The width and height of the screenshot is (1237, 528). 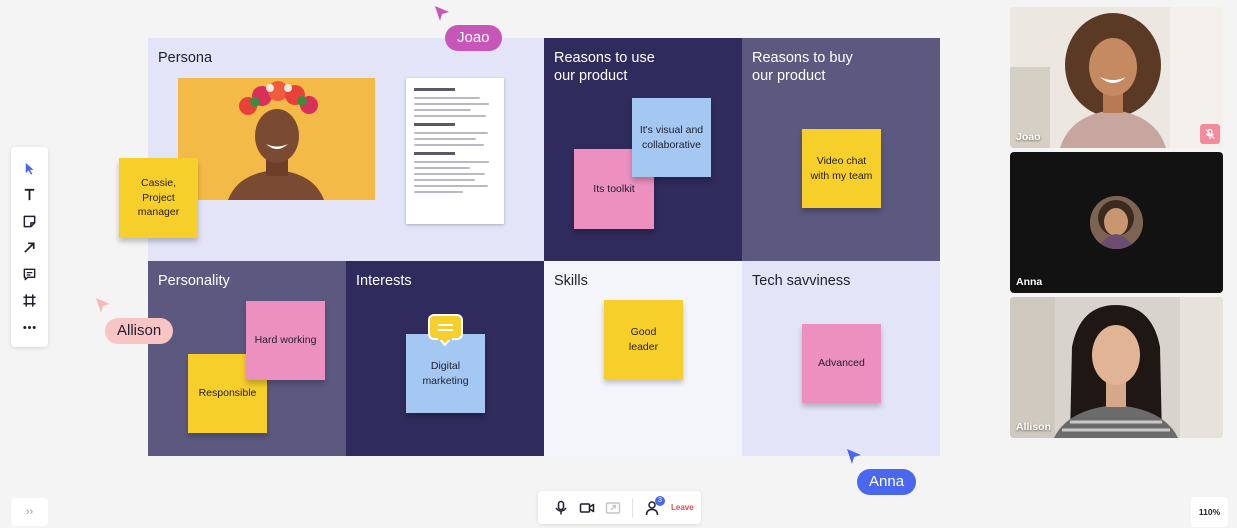 What do you see at coordinates (841, 363) in the screenshot?
I see `sticky-note-advanced: Advanced` at bounding box center [841, 363].